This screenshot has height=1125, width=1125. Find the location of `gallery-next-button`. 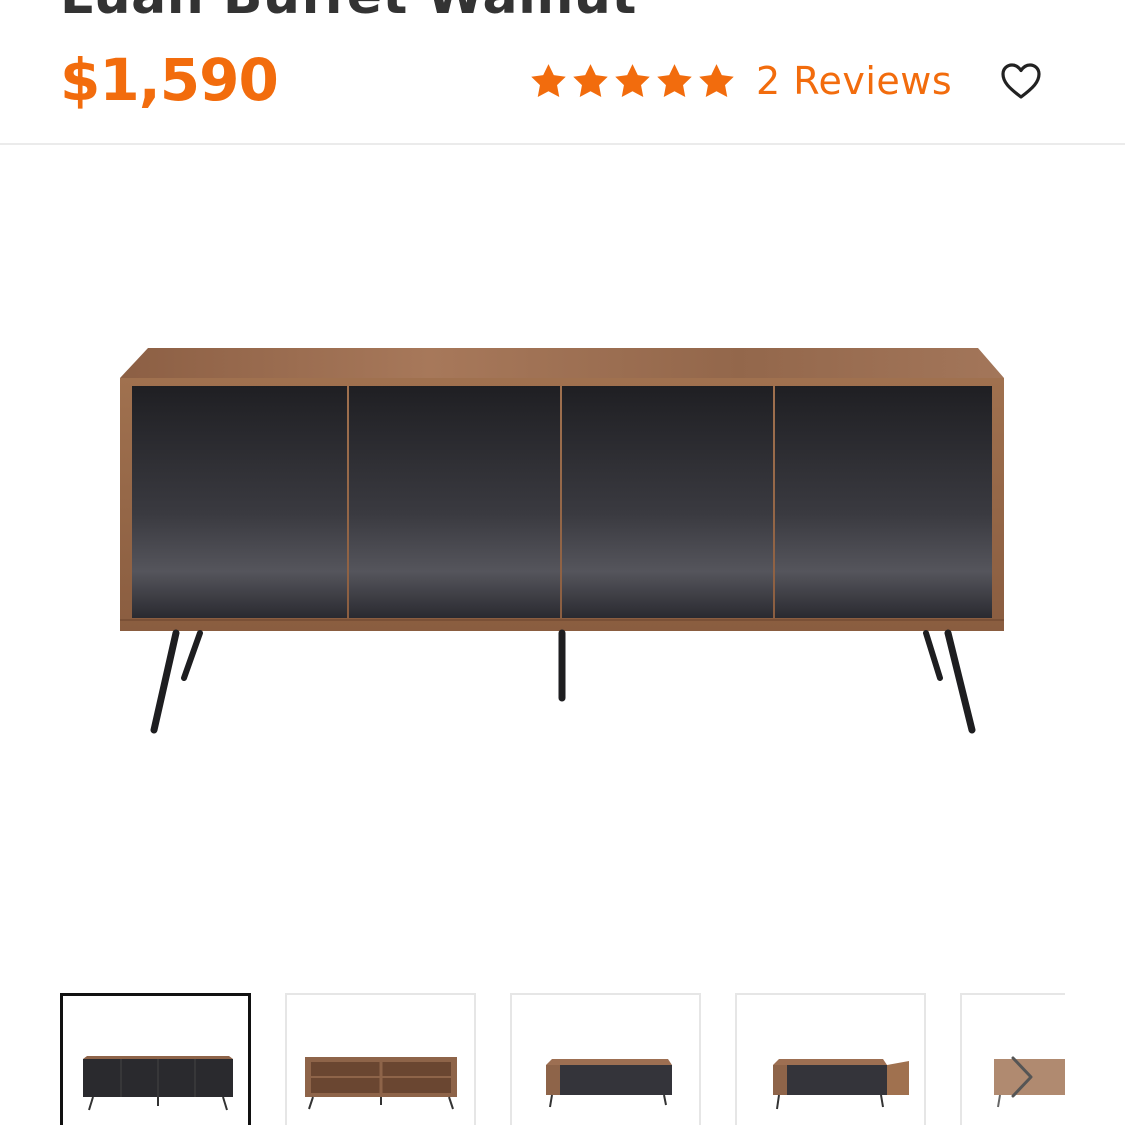

gallery-next-button is located at coordinates (1022, 1077).